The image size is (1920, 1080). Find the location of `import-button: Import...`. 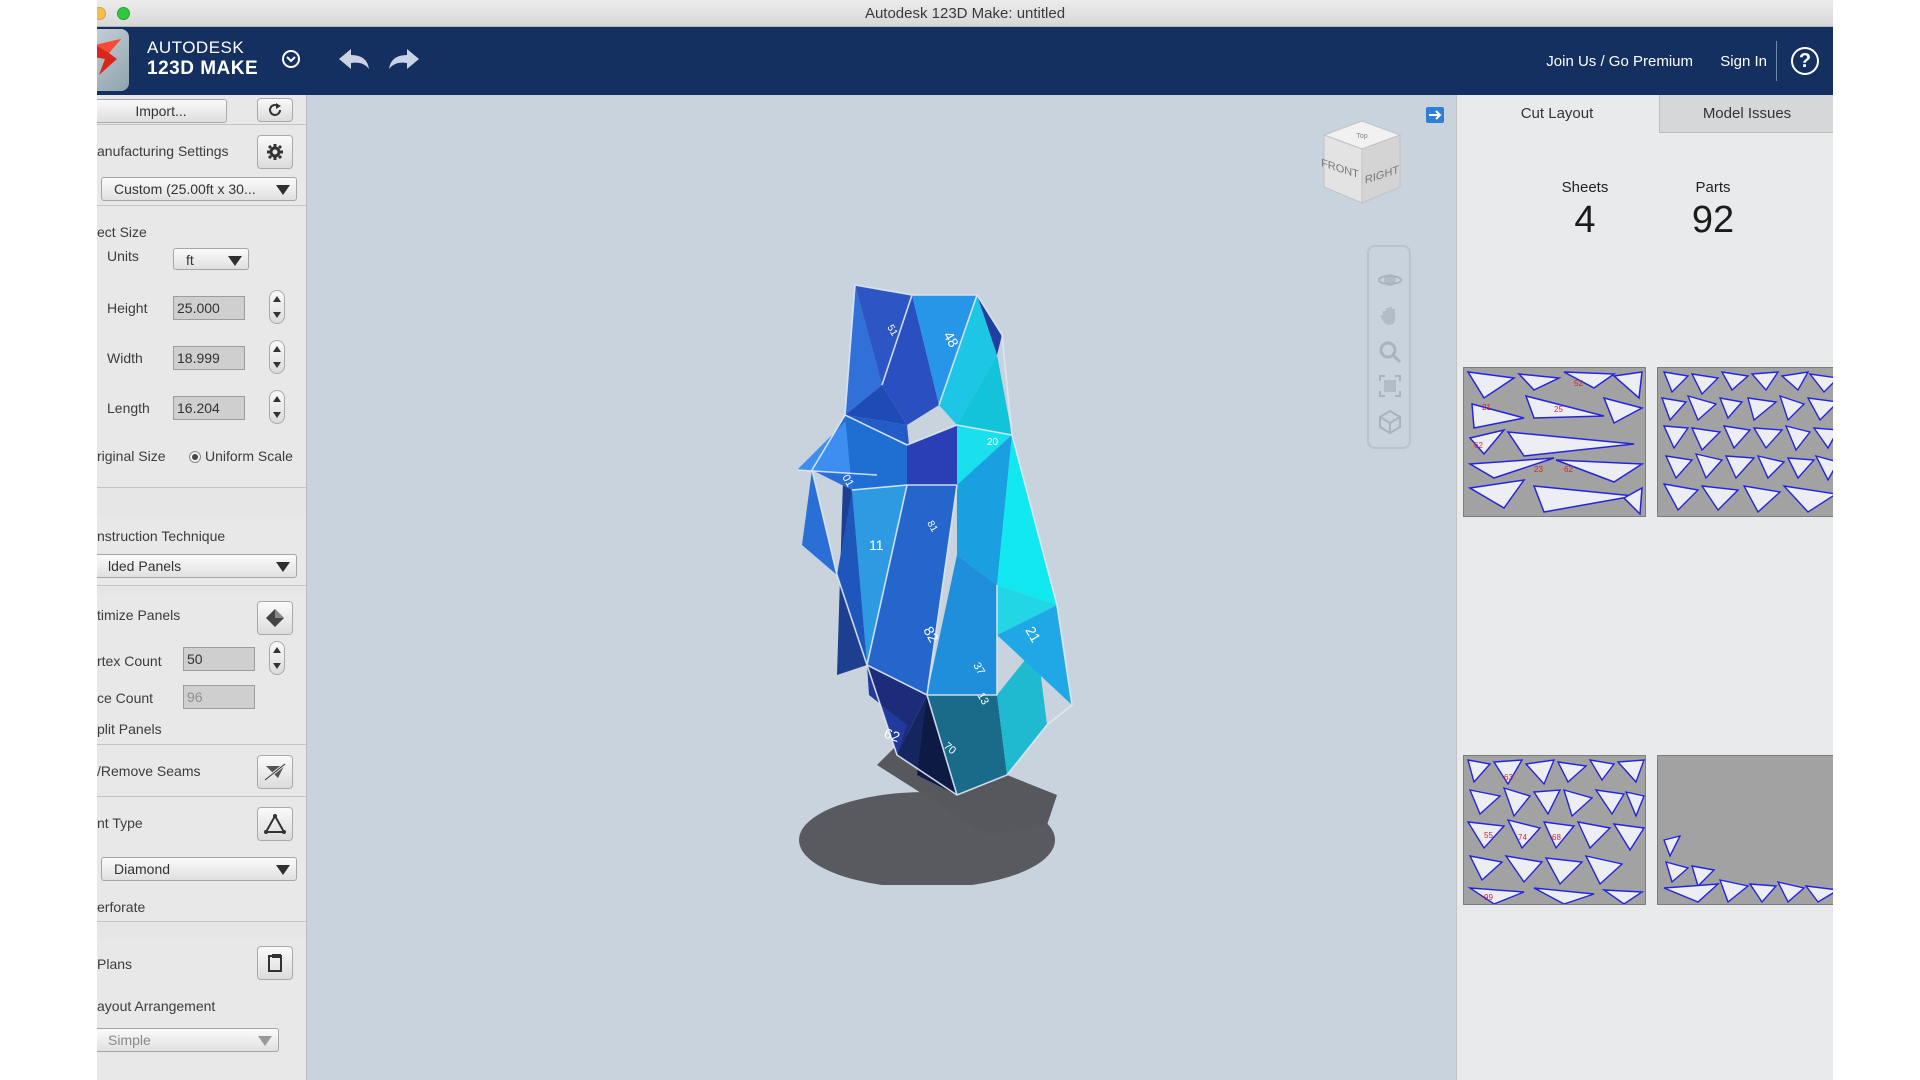

import-button: Import... is located at coordinates (162, 111).